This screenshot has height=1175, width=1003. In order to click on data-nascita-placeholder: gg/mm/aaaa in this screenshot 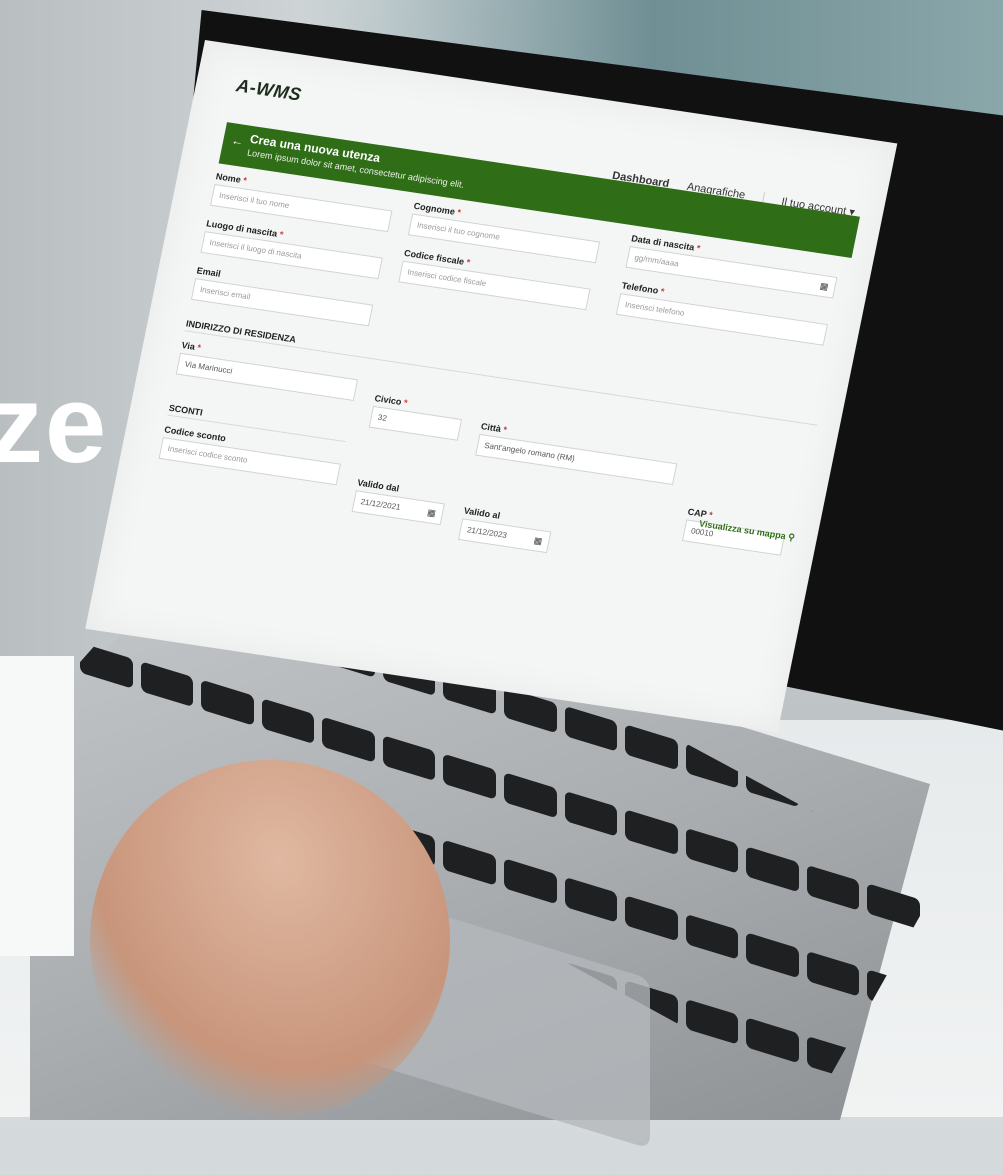, I will do `click(656, 260)`.